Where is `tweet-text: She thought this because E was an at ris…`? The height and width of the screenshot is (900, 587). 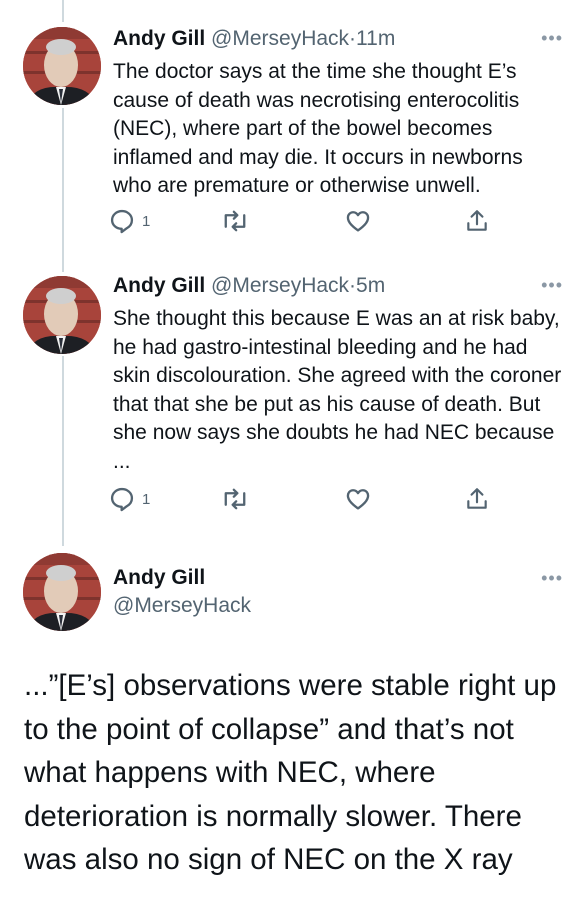 tweet-text: She thought this because E was an at ris… is located at coordinates (337, 390).